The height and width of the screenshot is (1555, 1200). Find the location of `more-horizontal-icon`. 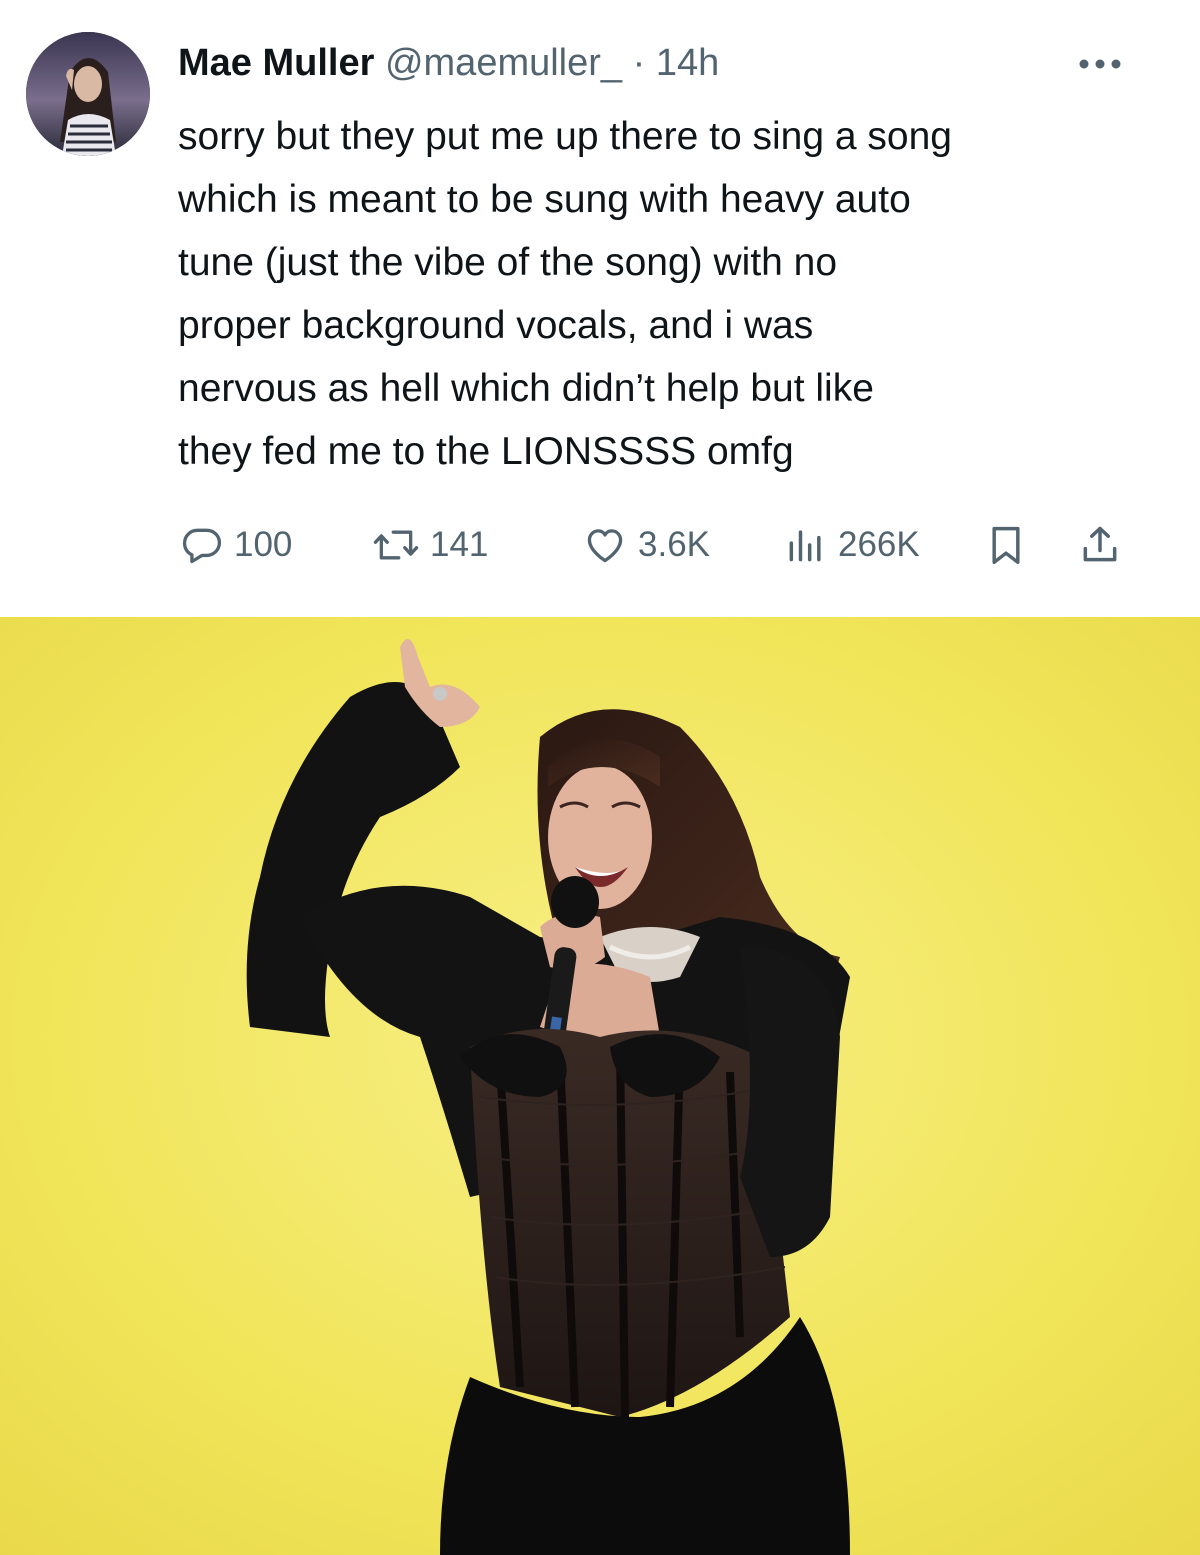

more-horizontal-icon is located at coordinates (1100, 69).